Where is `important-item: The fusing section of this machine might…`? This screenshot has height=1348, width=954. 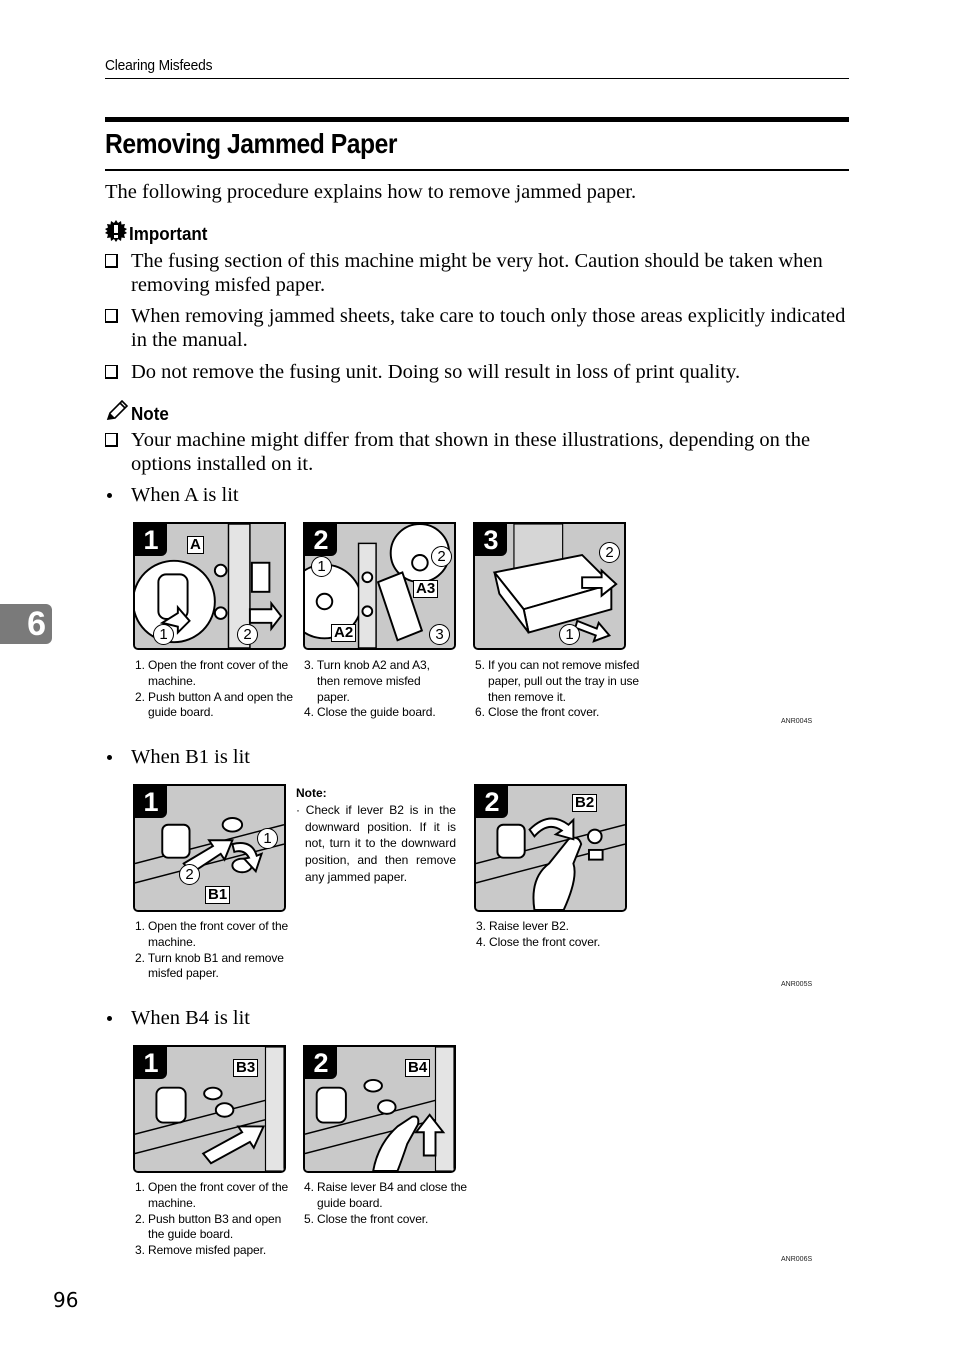 important-item: The fusing section of this machine might… is located at coordinates (478, 273).